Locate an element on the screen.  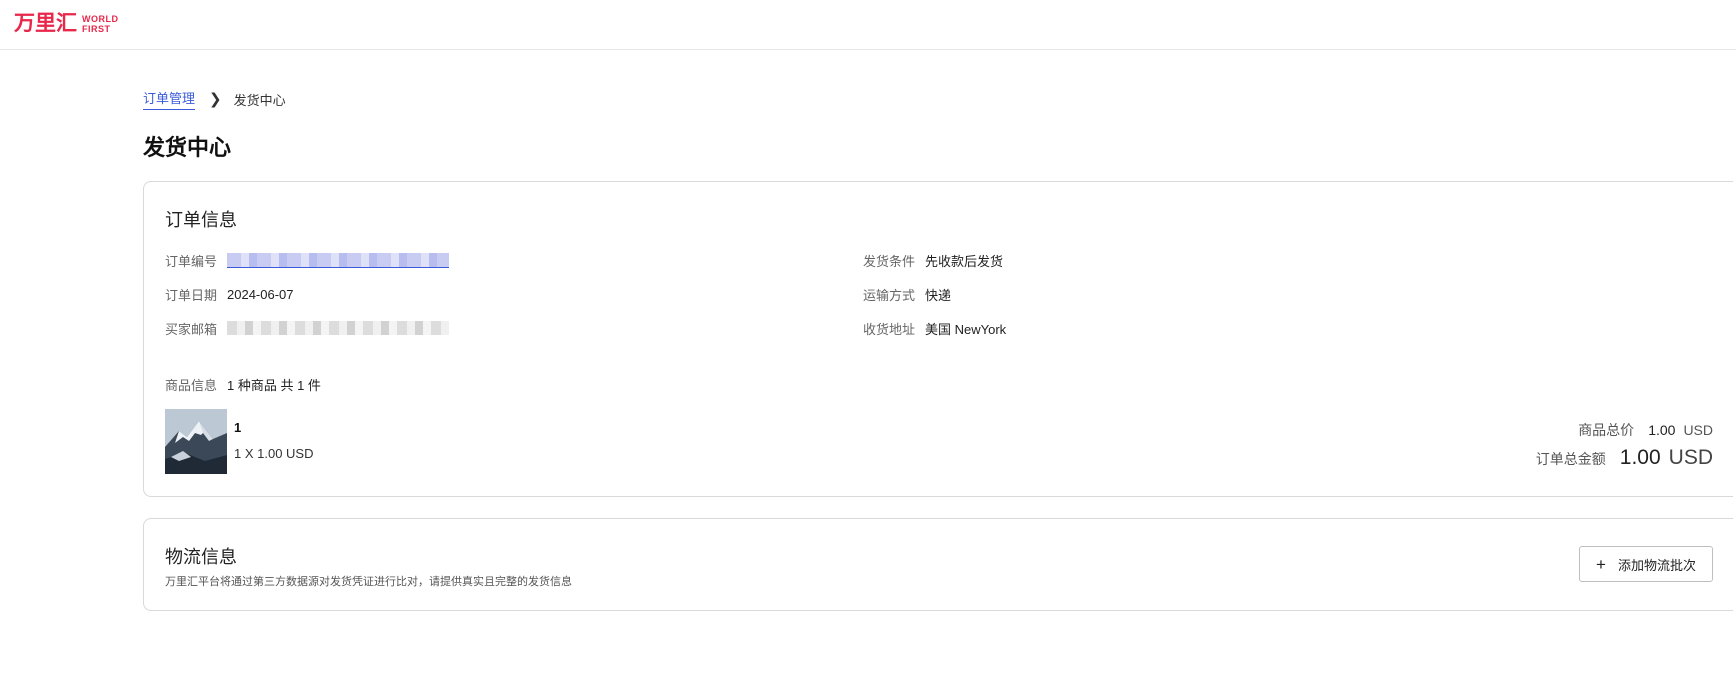
logo-en-line1: WORLD is located at coordinates (100, 19).